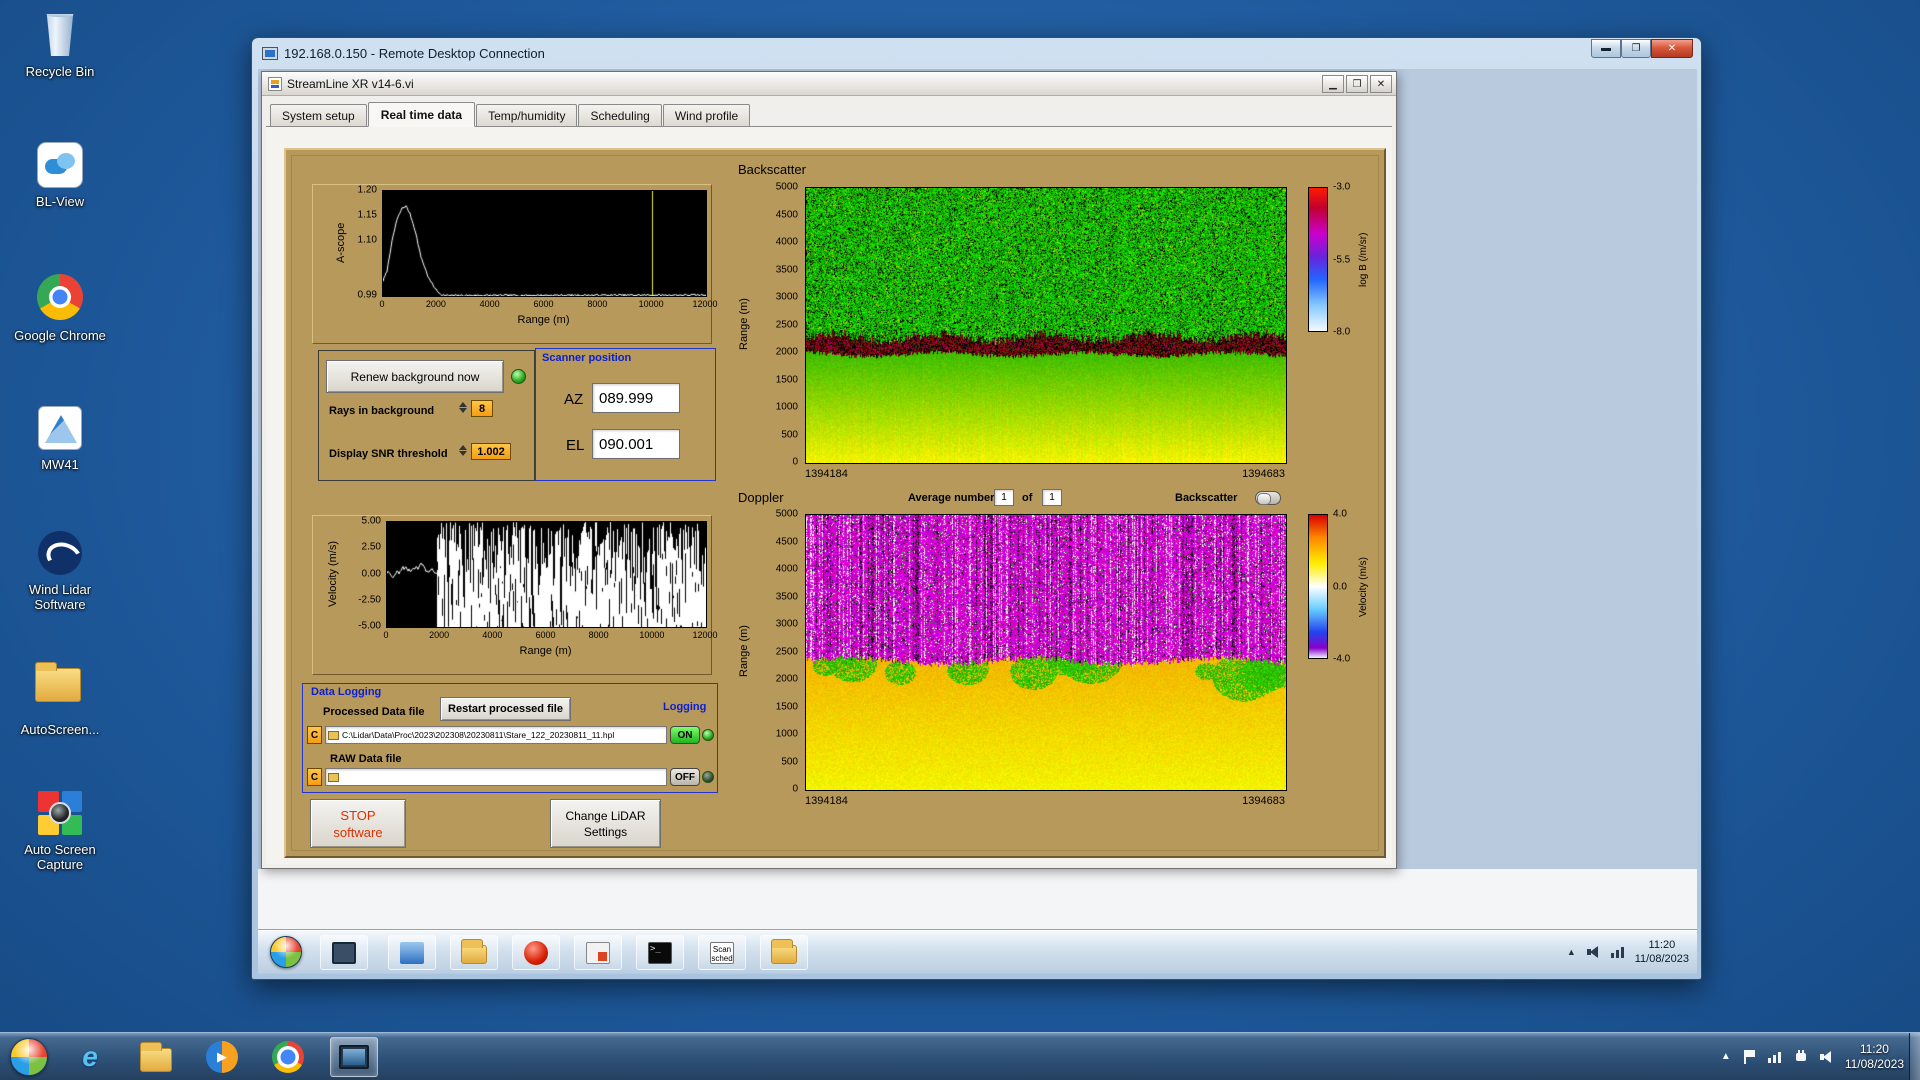 This screenshot has height=1080, width=1920. Describe the element at coordinates (605, 815) in the screenshot. I see `change-button-line1: Change LiDAR` at that location.